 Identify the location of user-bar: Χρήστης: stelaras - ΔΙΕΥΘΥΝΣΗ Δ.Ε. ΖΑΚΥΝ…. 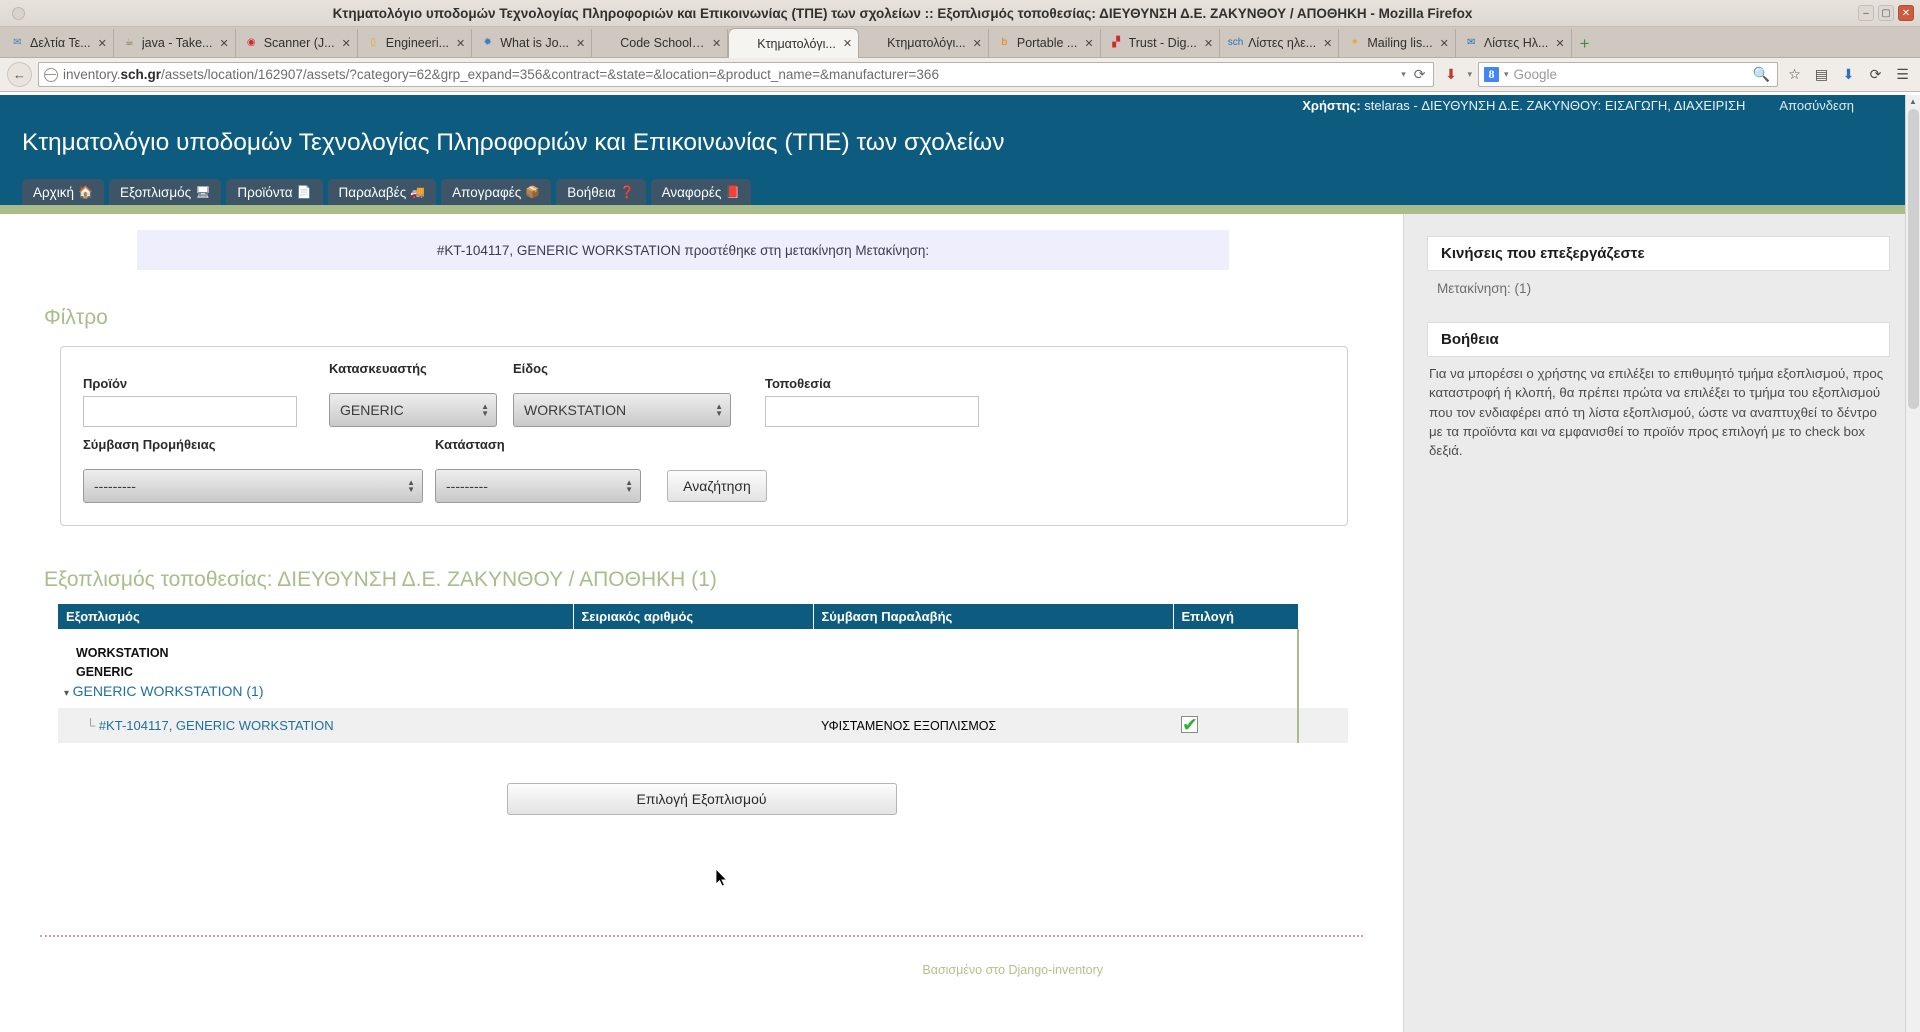
(960, 105).